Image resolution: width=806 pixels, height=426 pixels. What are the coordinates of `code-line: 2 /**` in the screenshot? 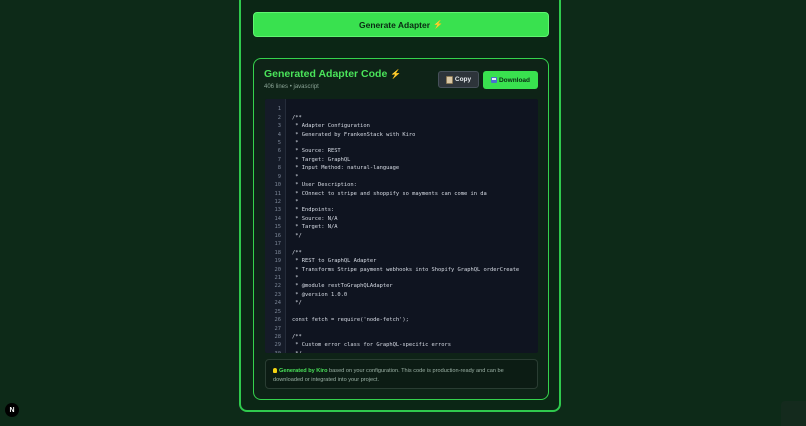 It's located at (401, 117).